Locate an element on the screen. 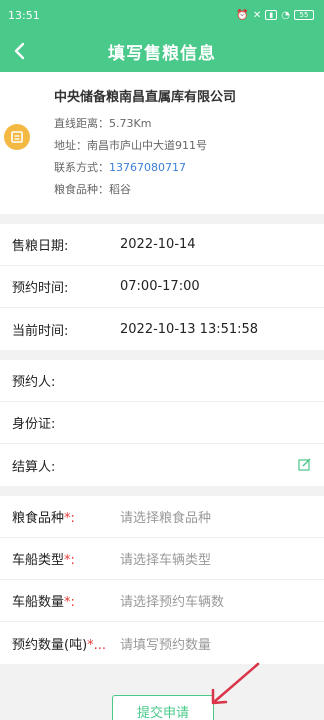  grain-value: 稻谷 is located at coordinates (120, 189).